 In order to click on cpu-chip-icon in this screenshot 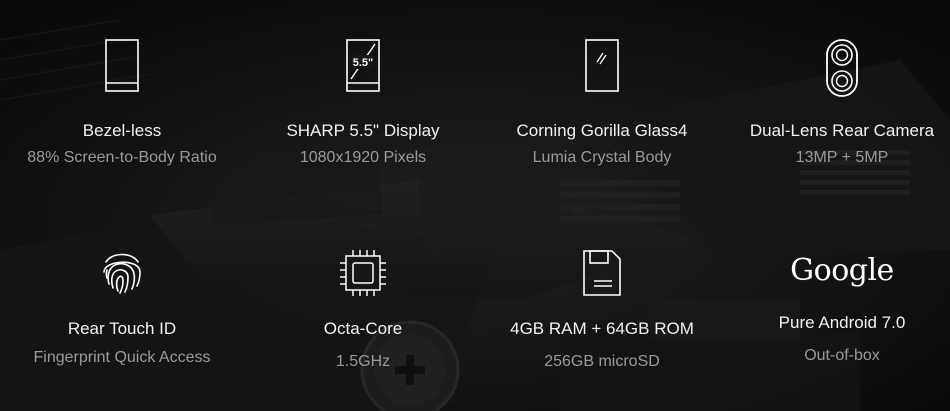, I will do `click(363, 273)`.